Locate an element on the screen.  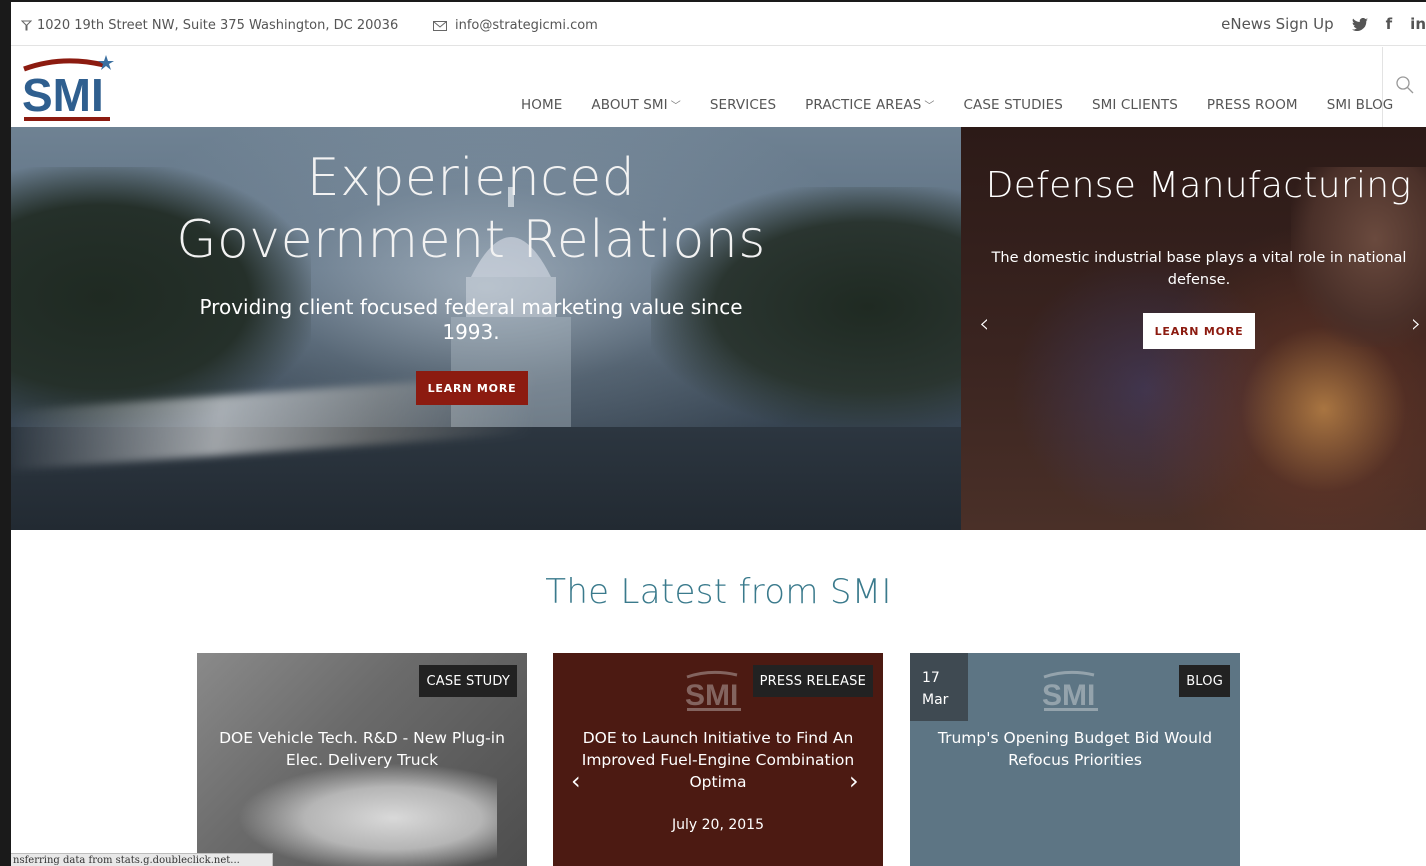
linkedin-icon: in is located at coordinates (1418, 24).